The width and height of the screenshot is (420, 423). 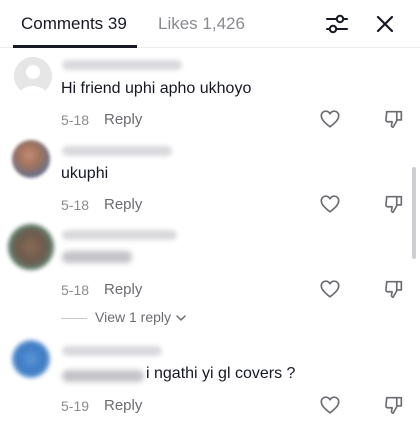 I want to click on comment-text: i ngathi yi gl covers ?, so click(x=221, y=373).